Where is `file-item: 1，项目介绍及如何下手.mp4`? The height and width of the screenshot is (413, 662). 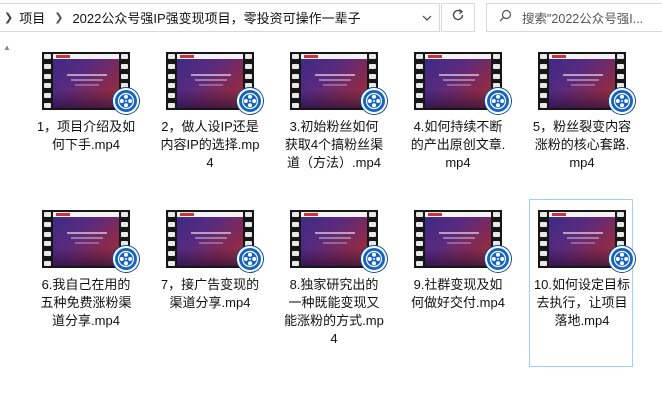
file-item: 1，项目介绍及如何下手.mp4 is located at coordinates (86, 125).